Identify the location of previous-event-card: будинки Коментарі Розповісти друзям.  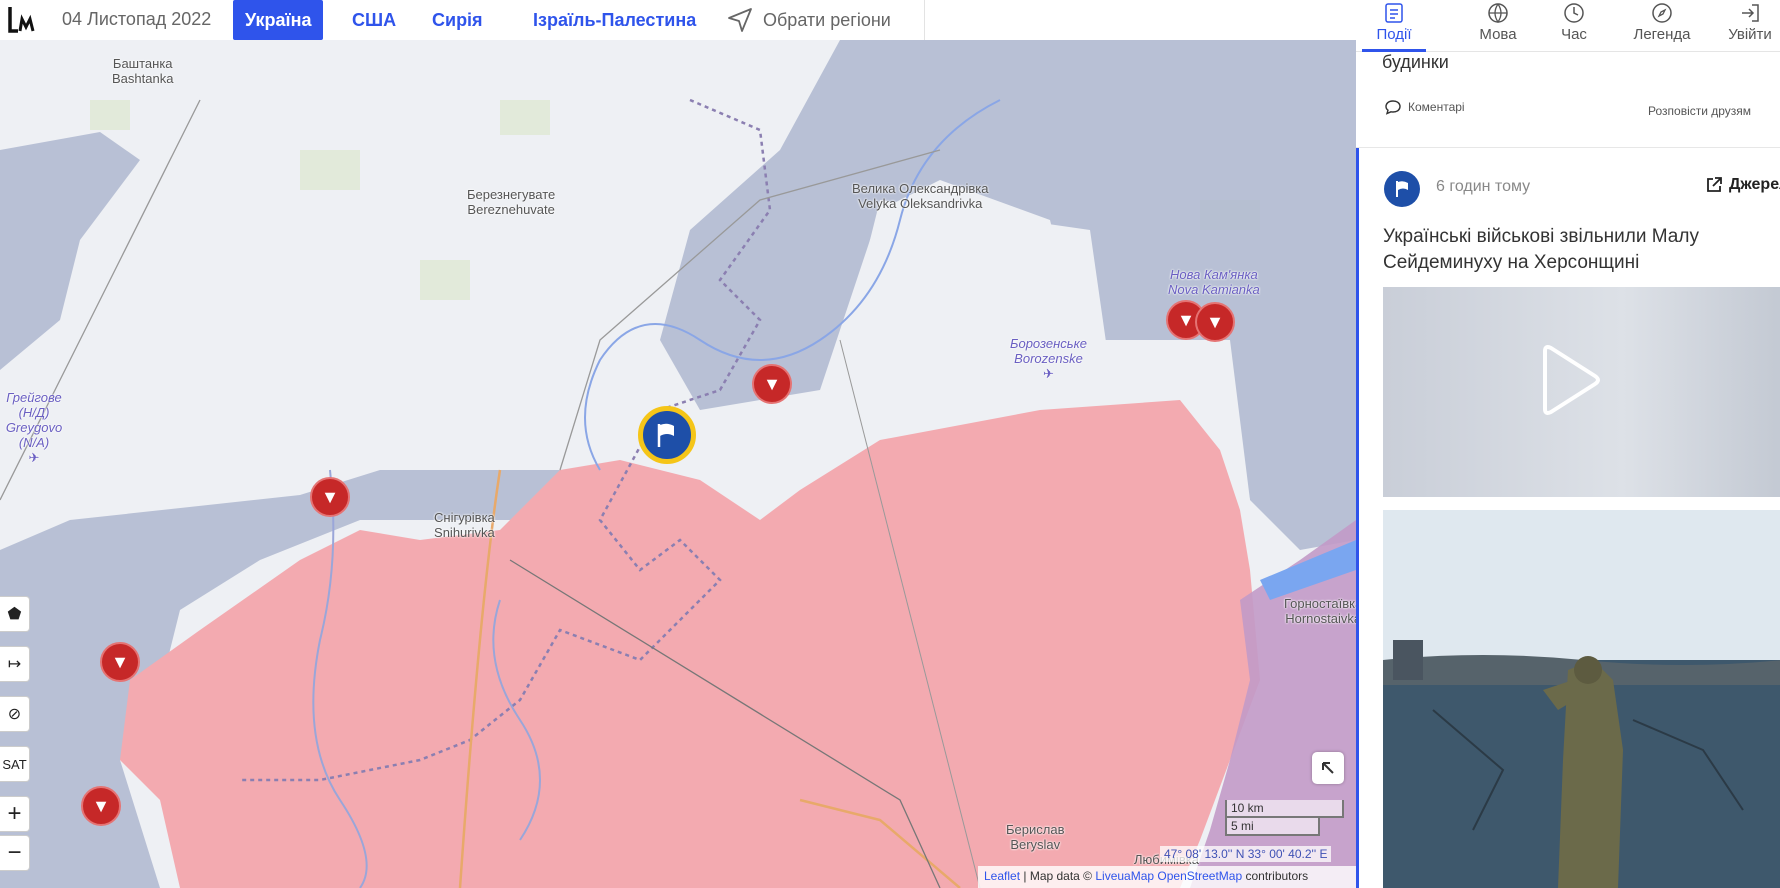
(1568, 100).